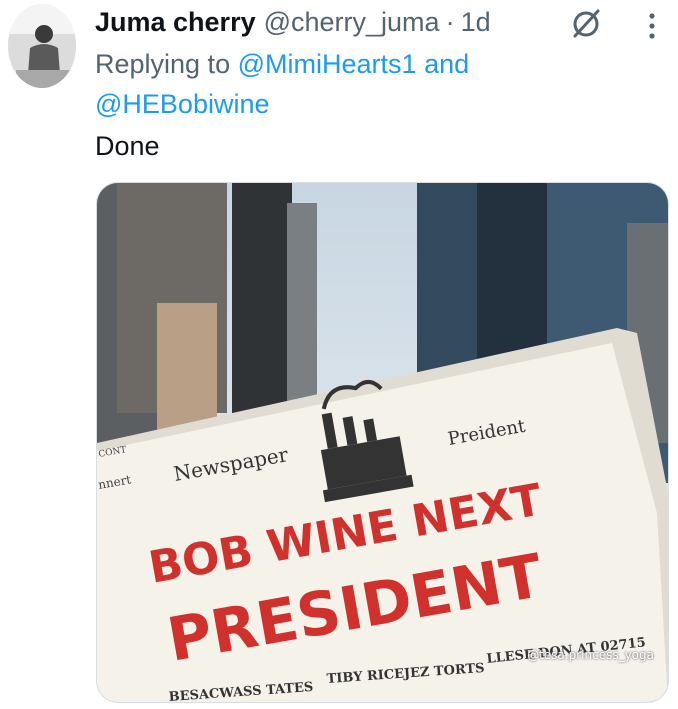 This screenshot has height=709, width=678. Describe the element at coordinates (327, 64) in the screenshot. I see `mention-link: @MimiHearts1` at that location.